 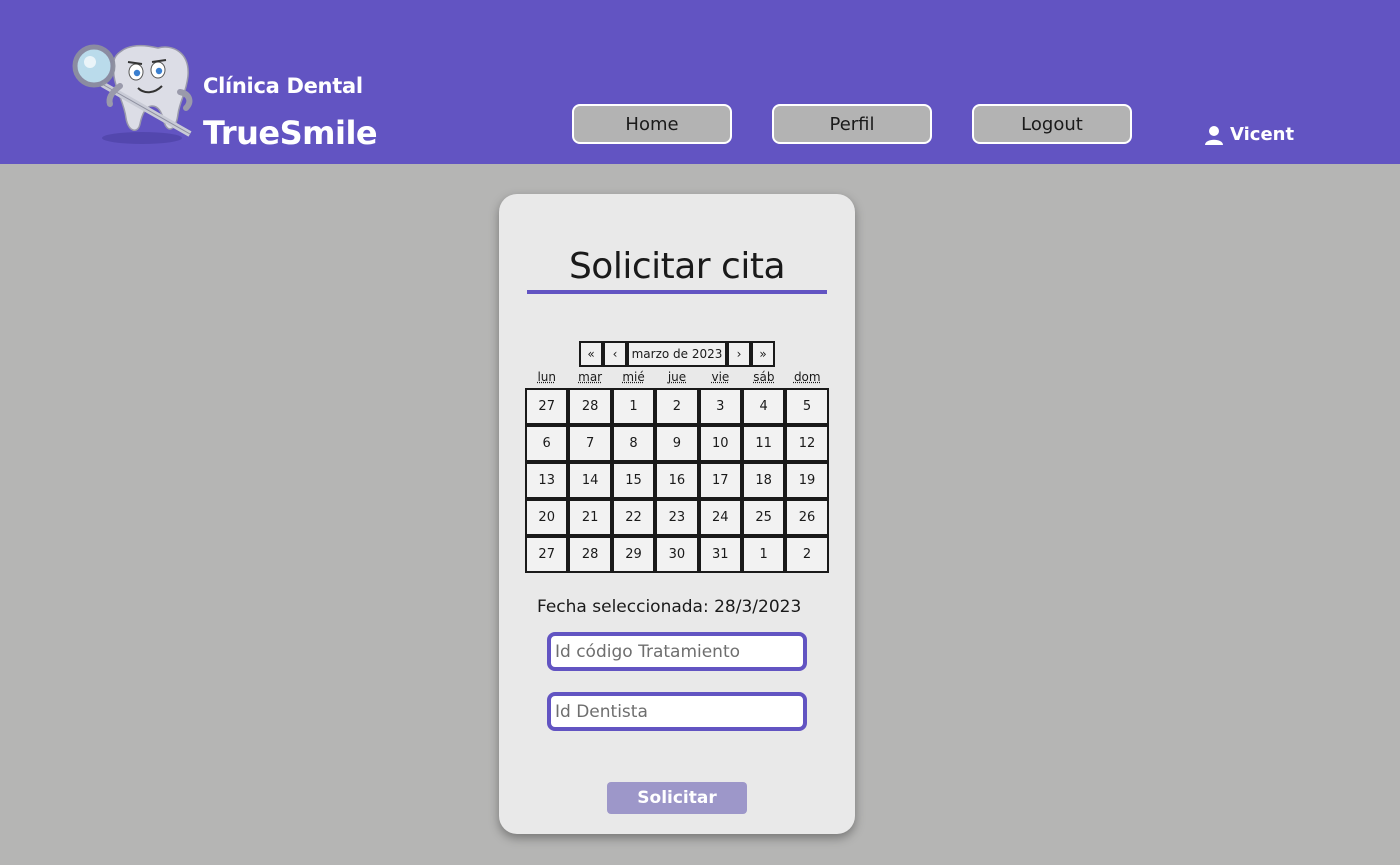 I want to click on selected-date: Fecha seleccionada: 28/3/2023, so click(x=669, y=607).